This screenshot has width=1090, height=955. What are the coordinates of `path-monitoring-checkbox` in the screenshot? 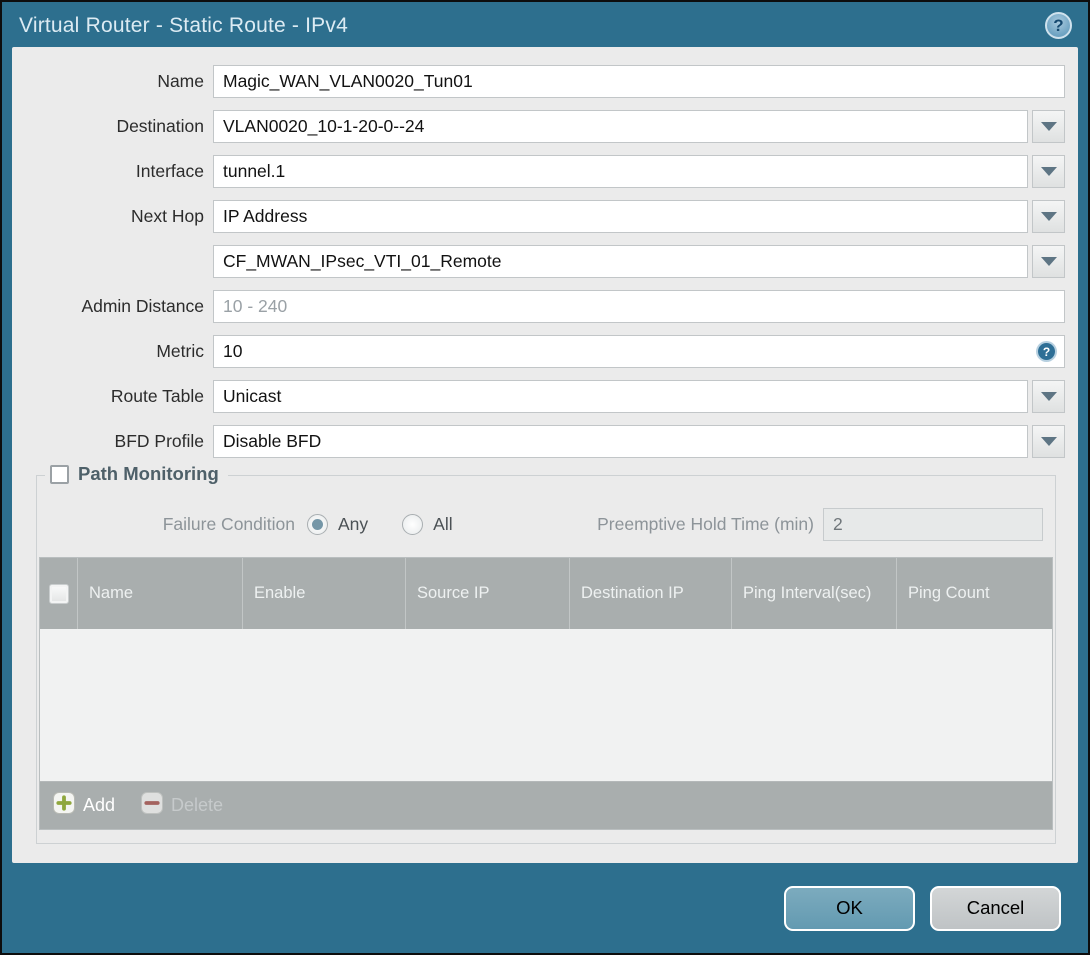 It's located at (59, 474).